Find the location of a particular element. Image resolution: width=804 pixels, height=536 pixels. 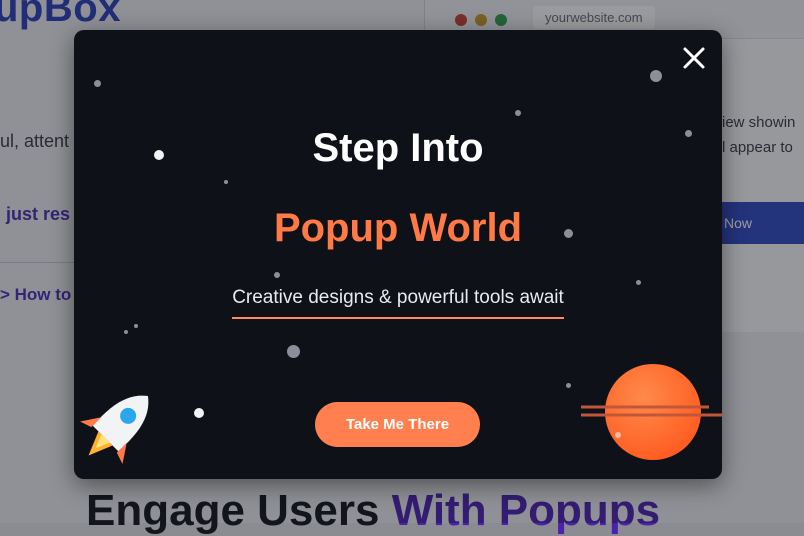

rocket-icon is located at coordinates (114, 429).